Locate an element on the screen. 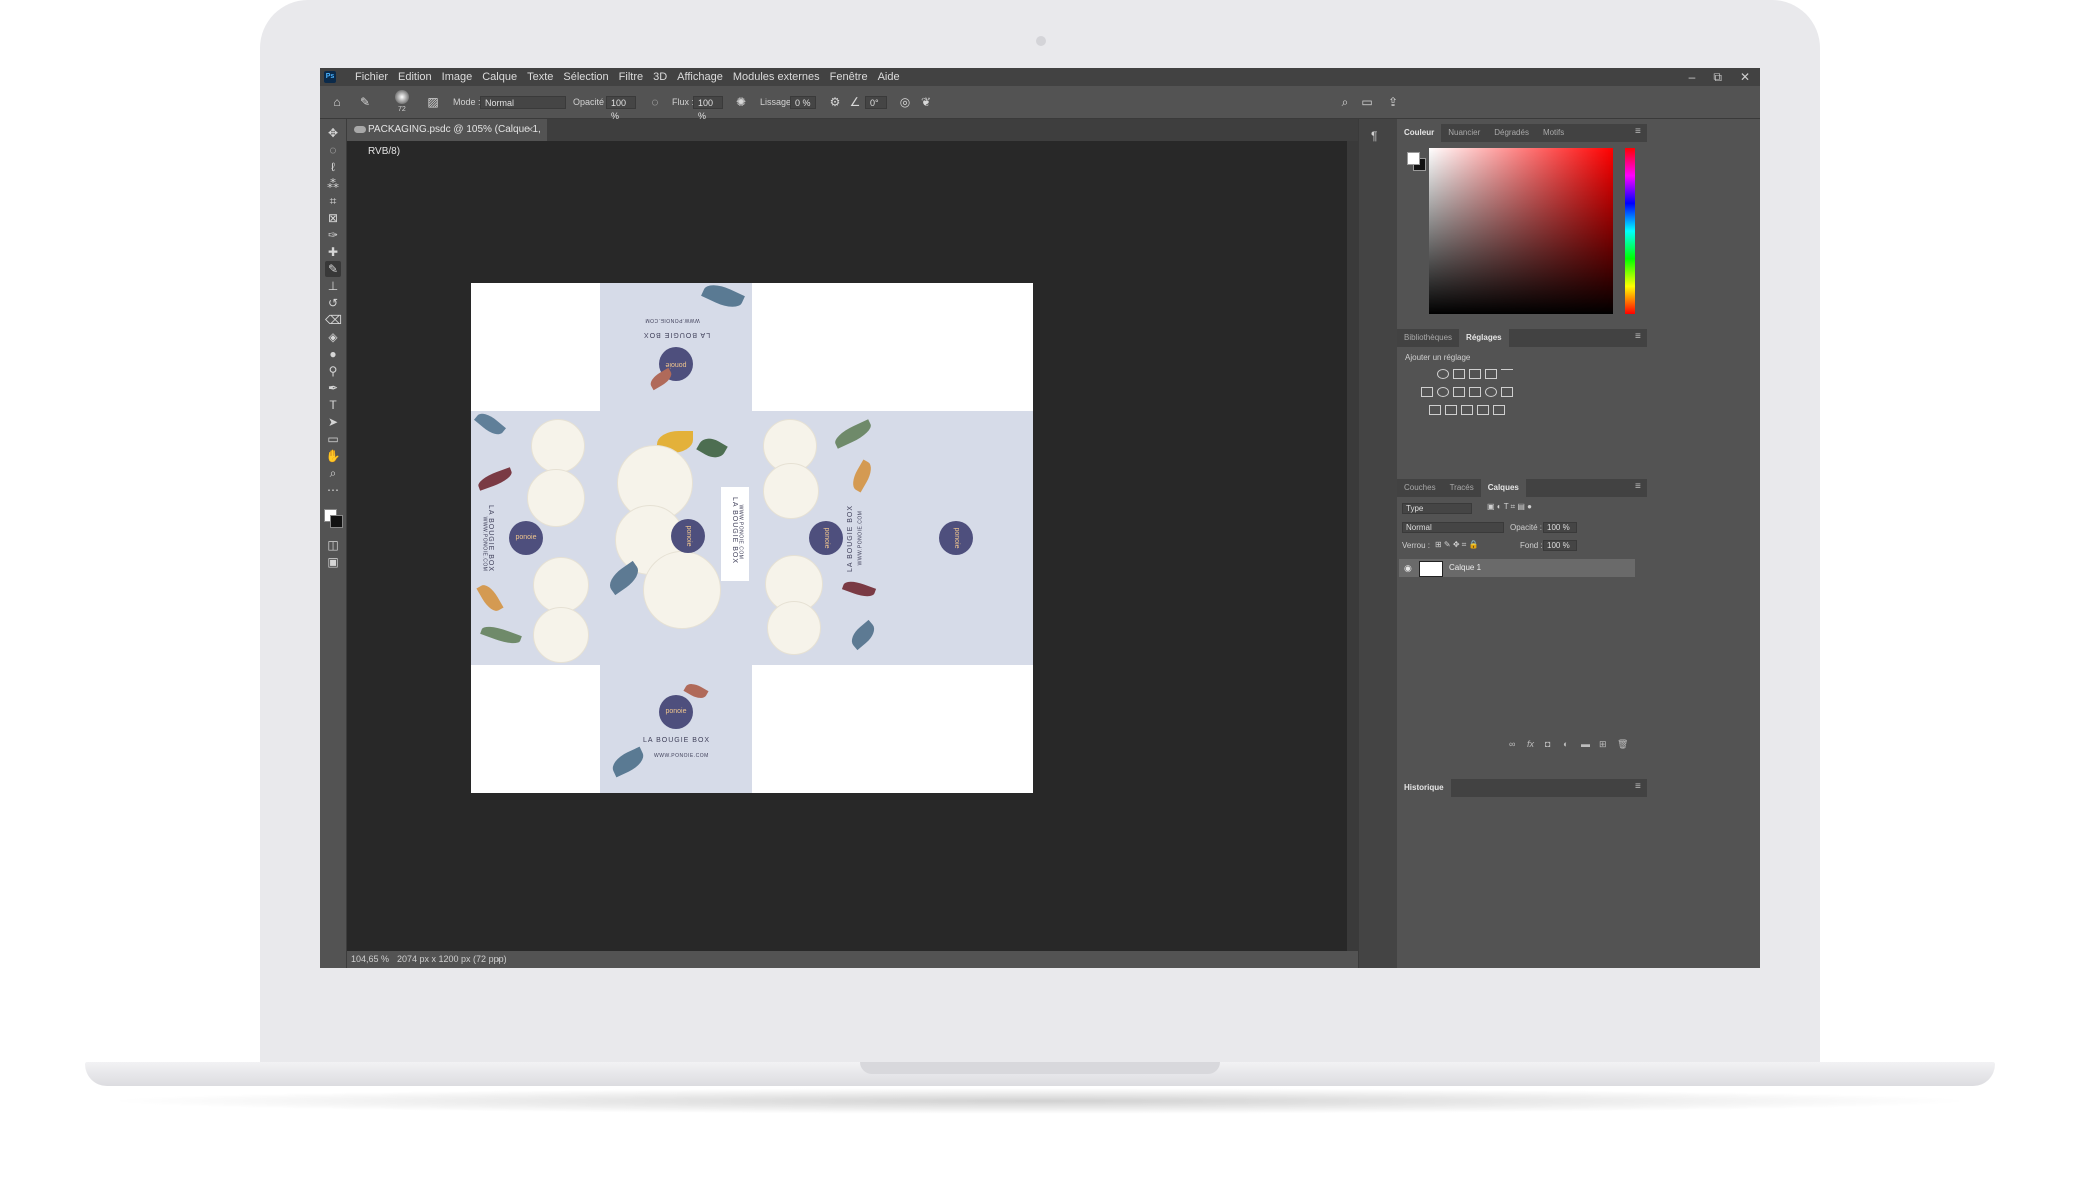 The image size is (2074, 1200). trash-icon: 🗑 is located at coordinates (1622, 744).